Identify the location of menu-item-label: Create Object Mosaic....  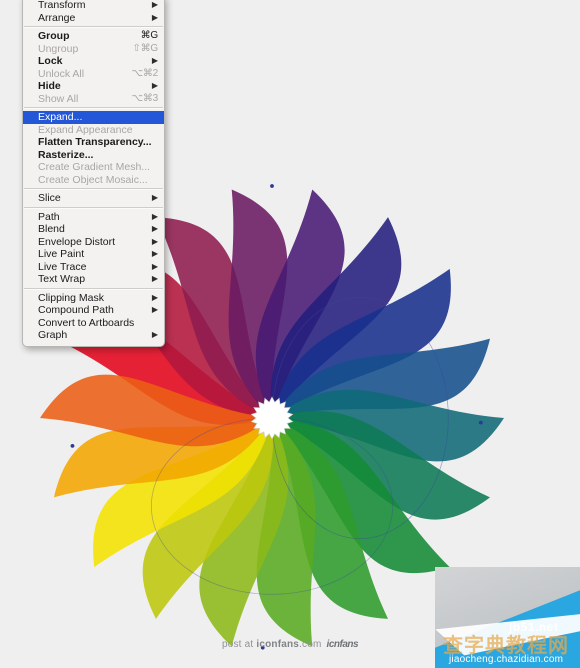
(93, 179).